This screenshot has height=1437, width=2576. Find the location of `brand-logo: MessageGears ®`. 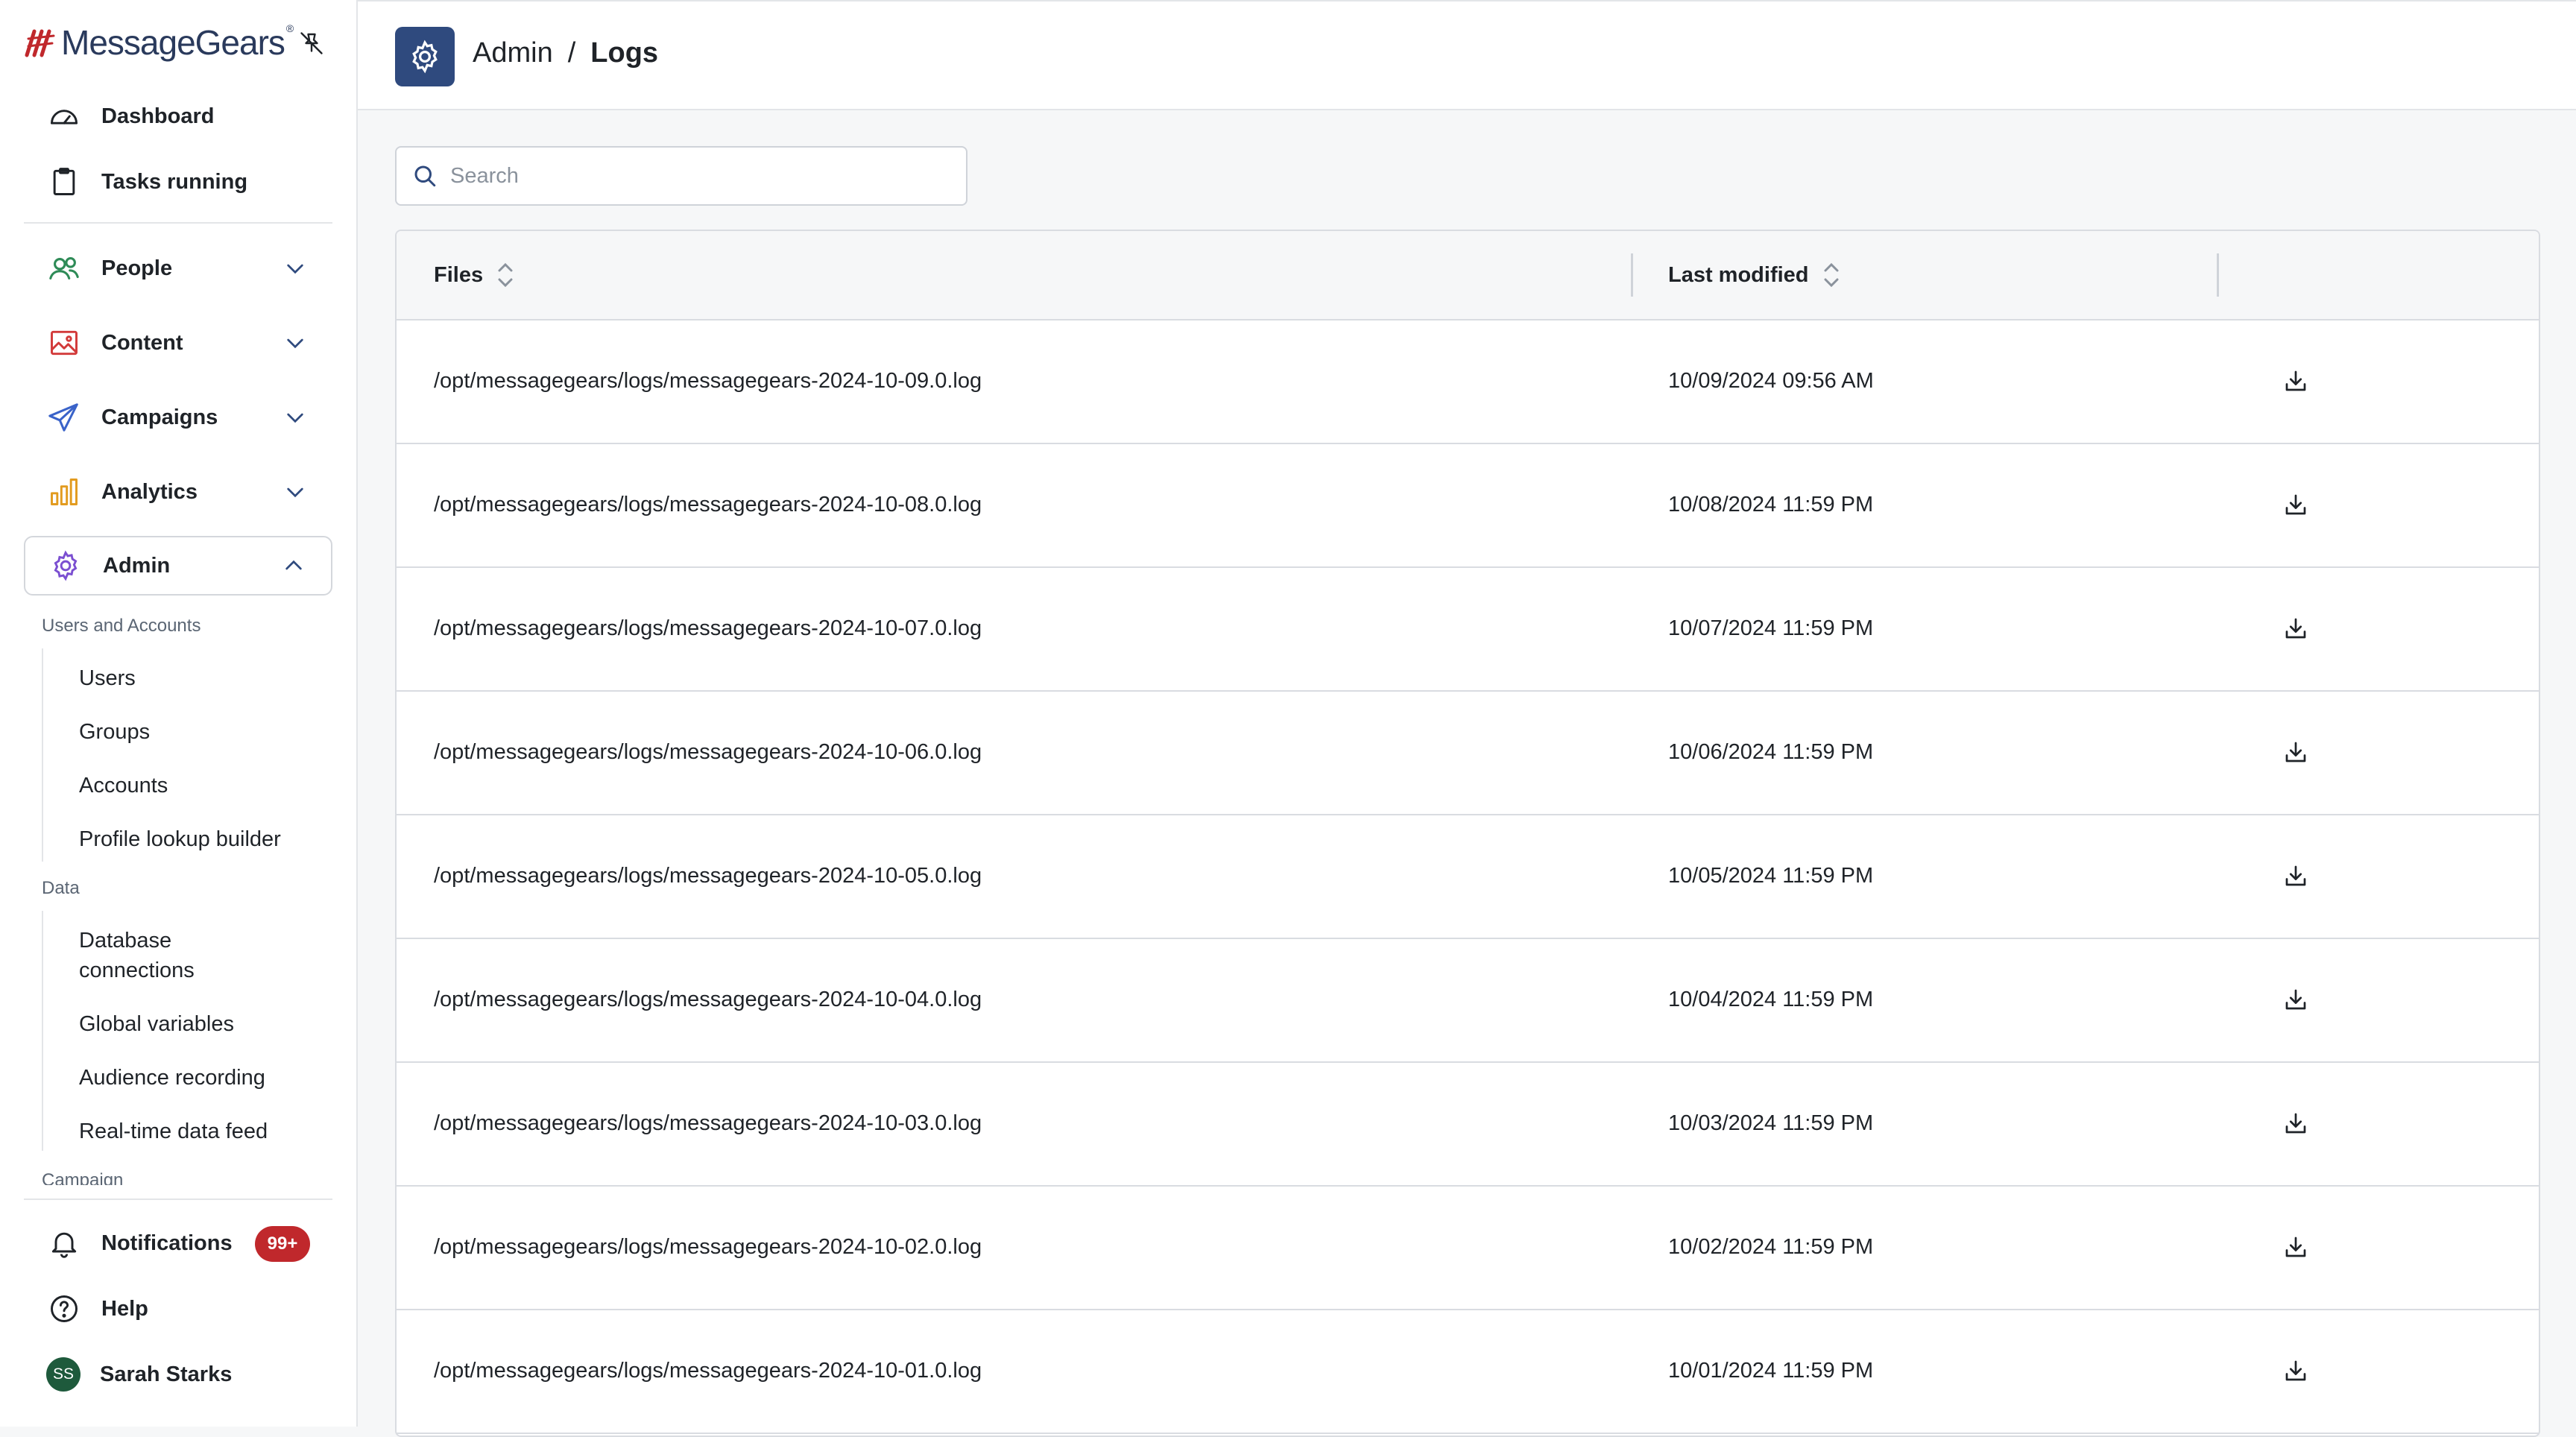

brand-logo: MessageGears ® is located at coordinates (159, 42).